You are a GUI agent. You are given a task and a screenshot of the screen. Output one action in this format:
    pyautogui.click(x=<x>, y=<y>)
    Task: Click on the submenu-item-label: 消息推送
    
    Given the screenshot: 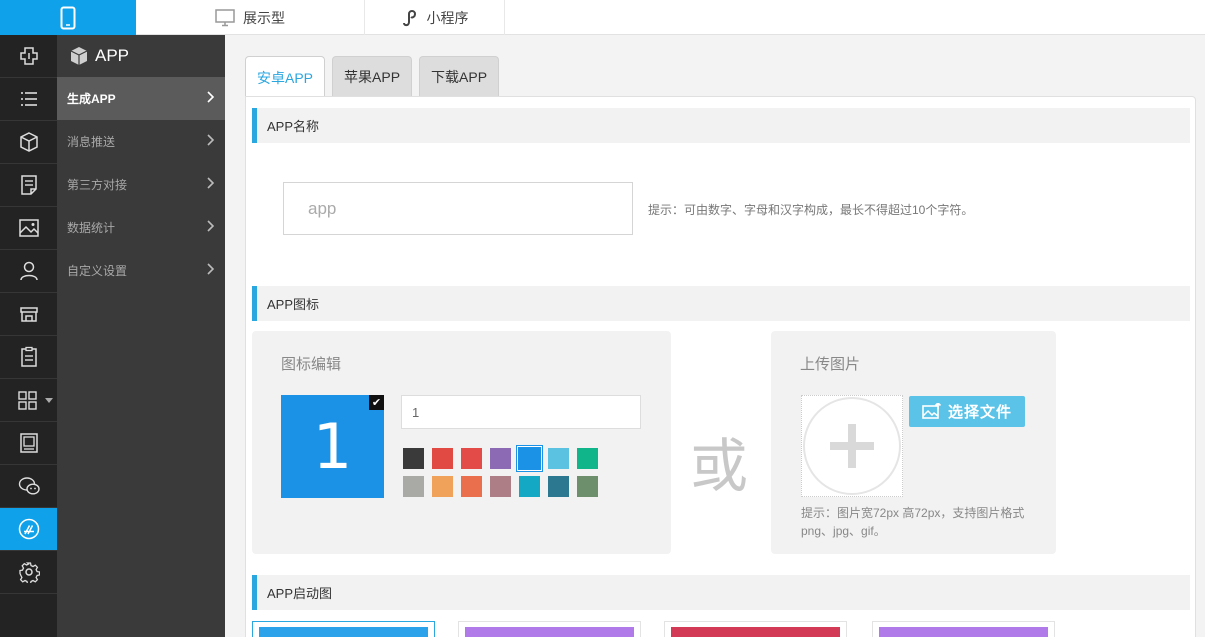 What is the action you would take?
    pyautogui.click(x=91, y=142)
    